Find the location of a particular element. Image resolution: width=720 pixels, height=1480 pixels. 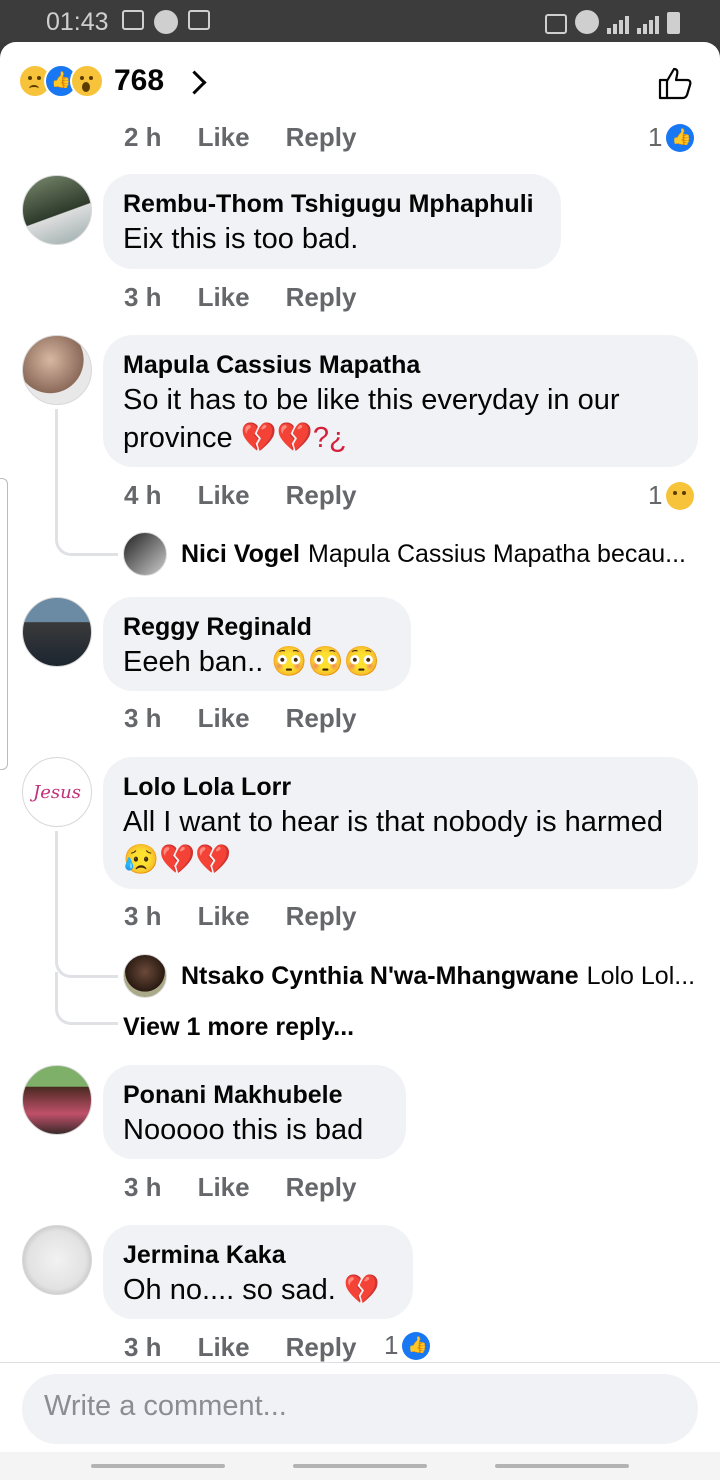

comment-time: 2 h is located at coordinates (143, 137).